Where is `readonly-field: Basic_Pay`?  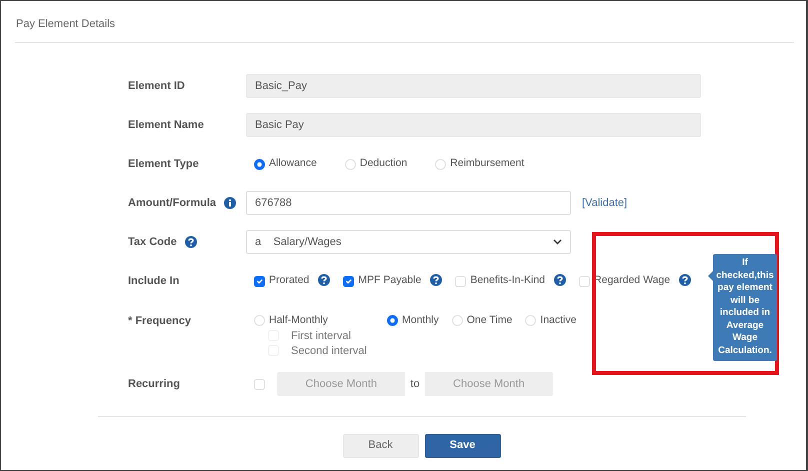 readonly-field: Basic_Pay is located at coordinates (473, 86).